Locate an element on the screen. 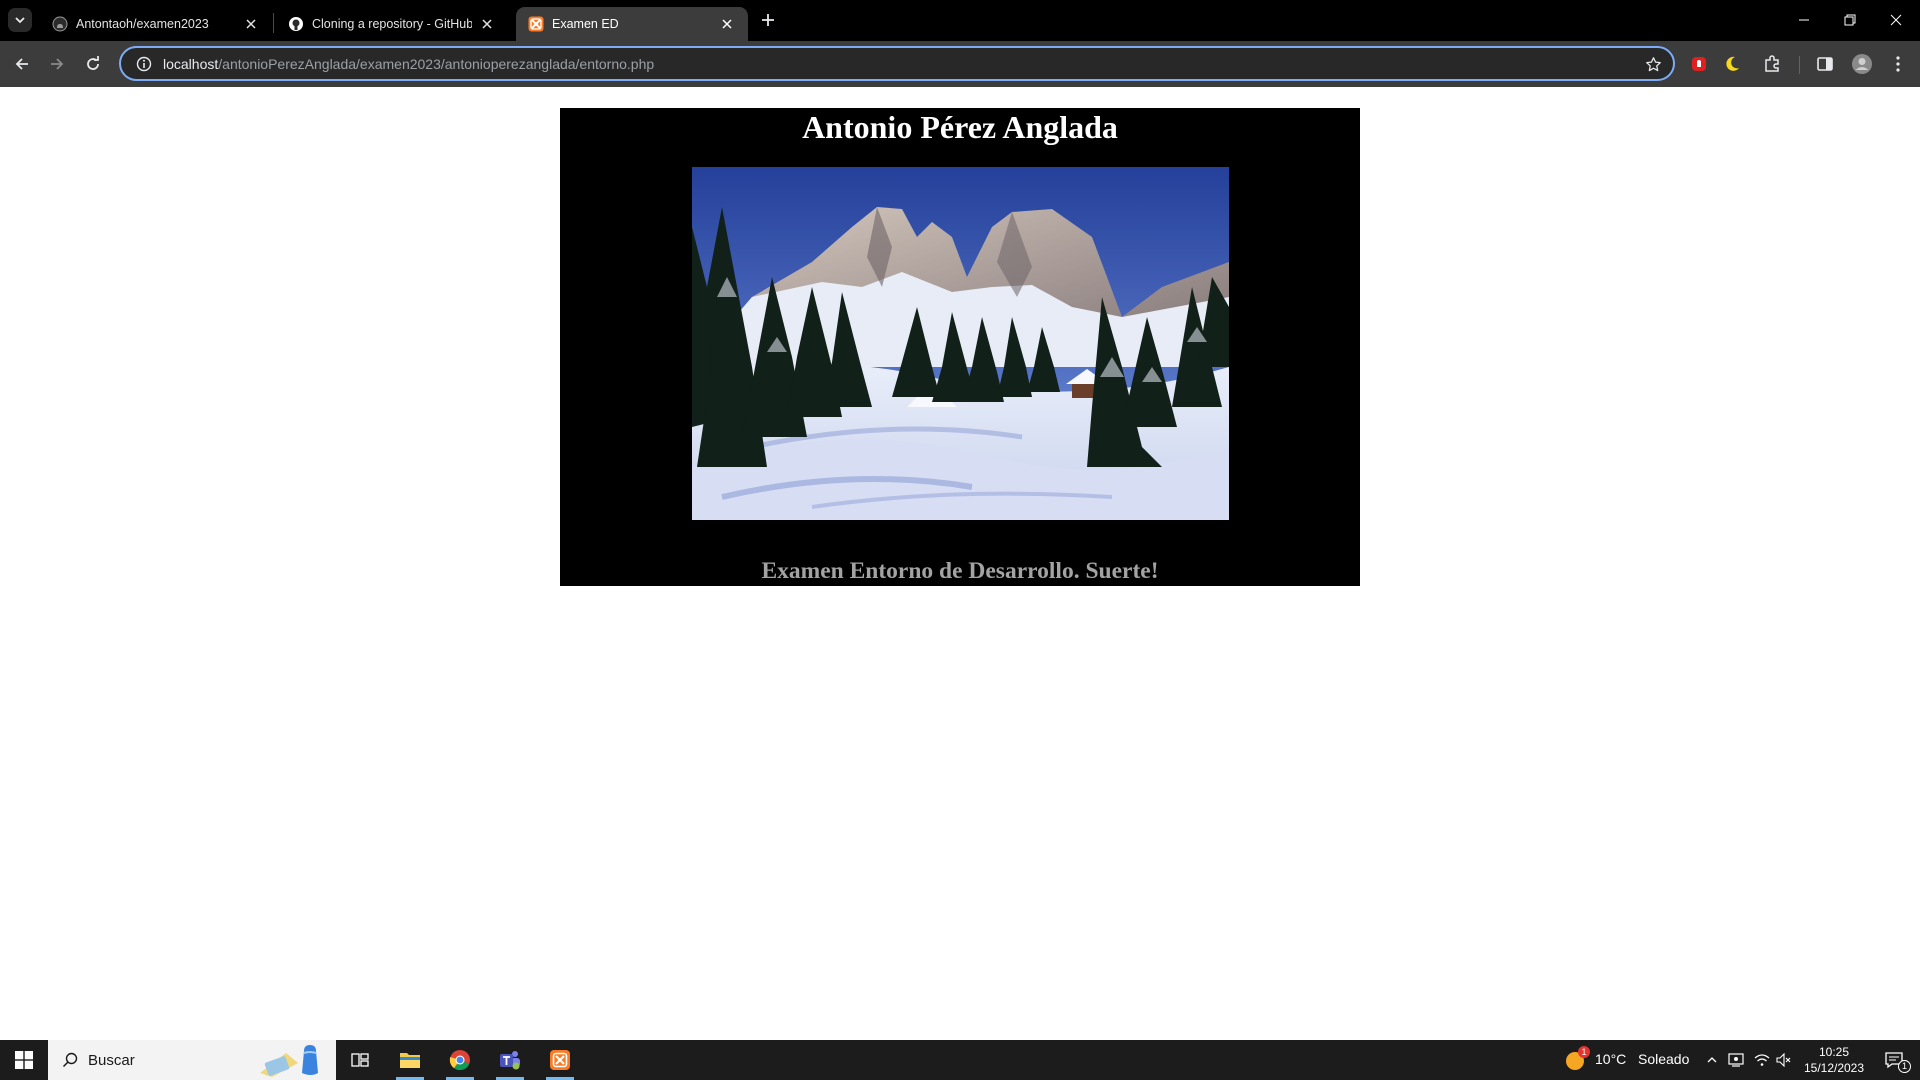  github-desktop-icon is located at coordinates (296, 24).